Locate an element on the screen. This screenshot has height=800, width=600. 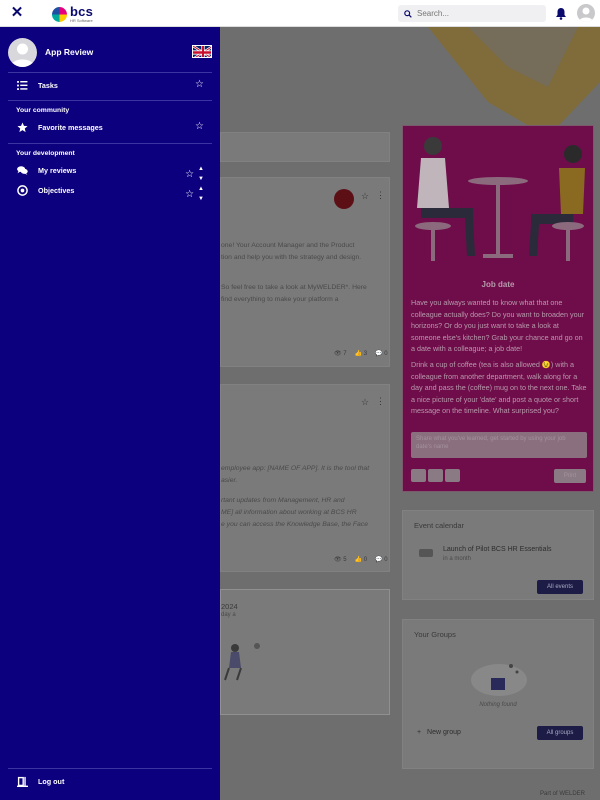
post-text-line: find everything to make your platform a is located at coordinates (280, 299).